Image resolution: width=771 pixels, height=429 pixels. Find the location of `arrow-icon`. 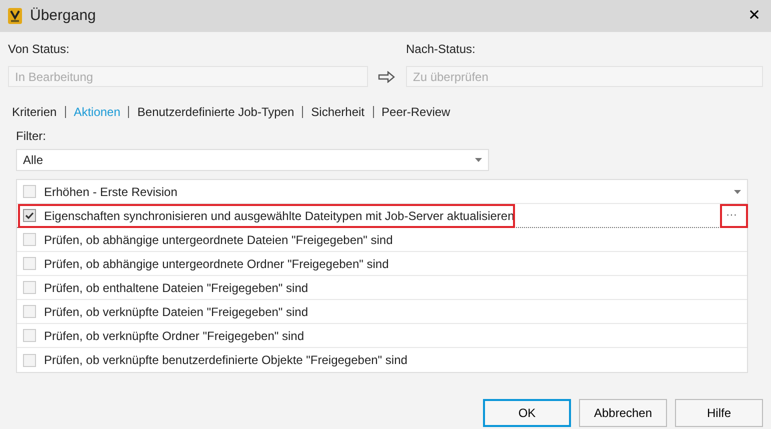

arrow-icon is located at coordinates (387, 77).